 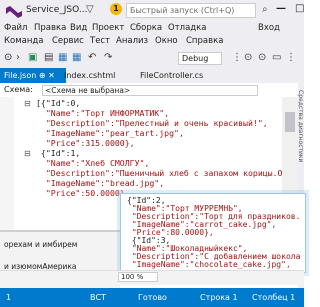 I want to click on menu-view: Вид, so click(x=78, y=28).